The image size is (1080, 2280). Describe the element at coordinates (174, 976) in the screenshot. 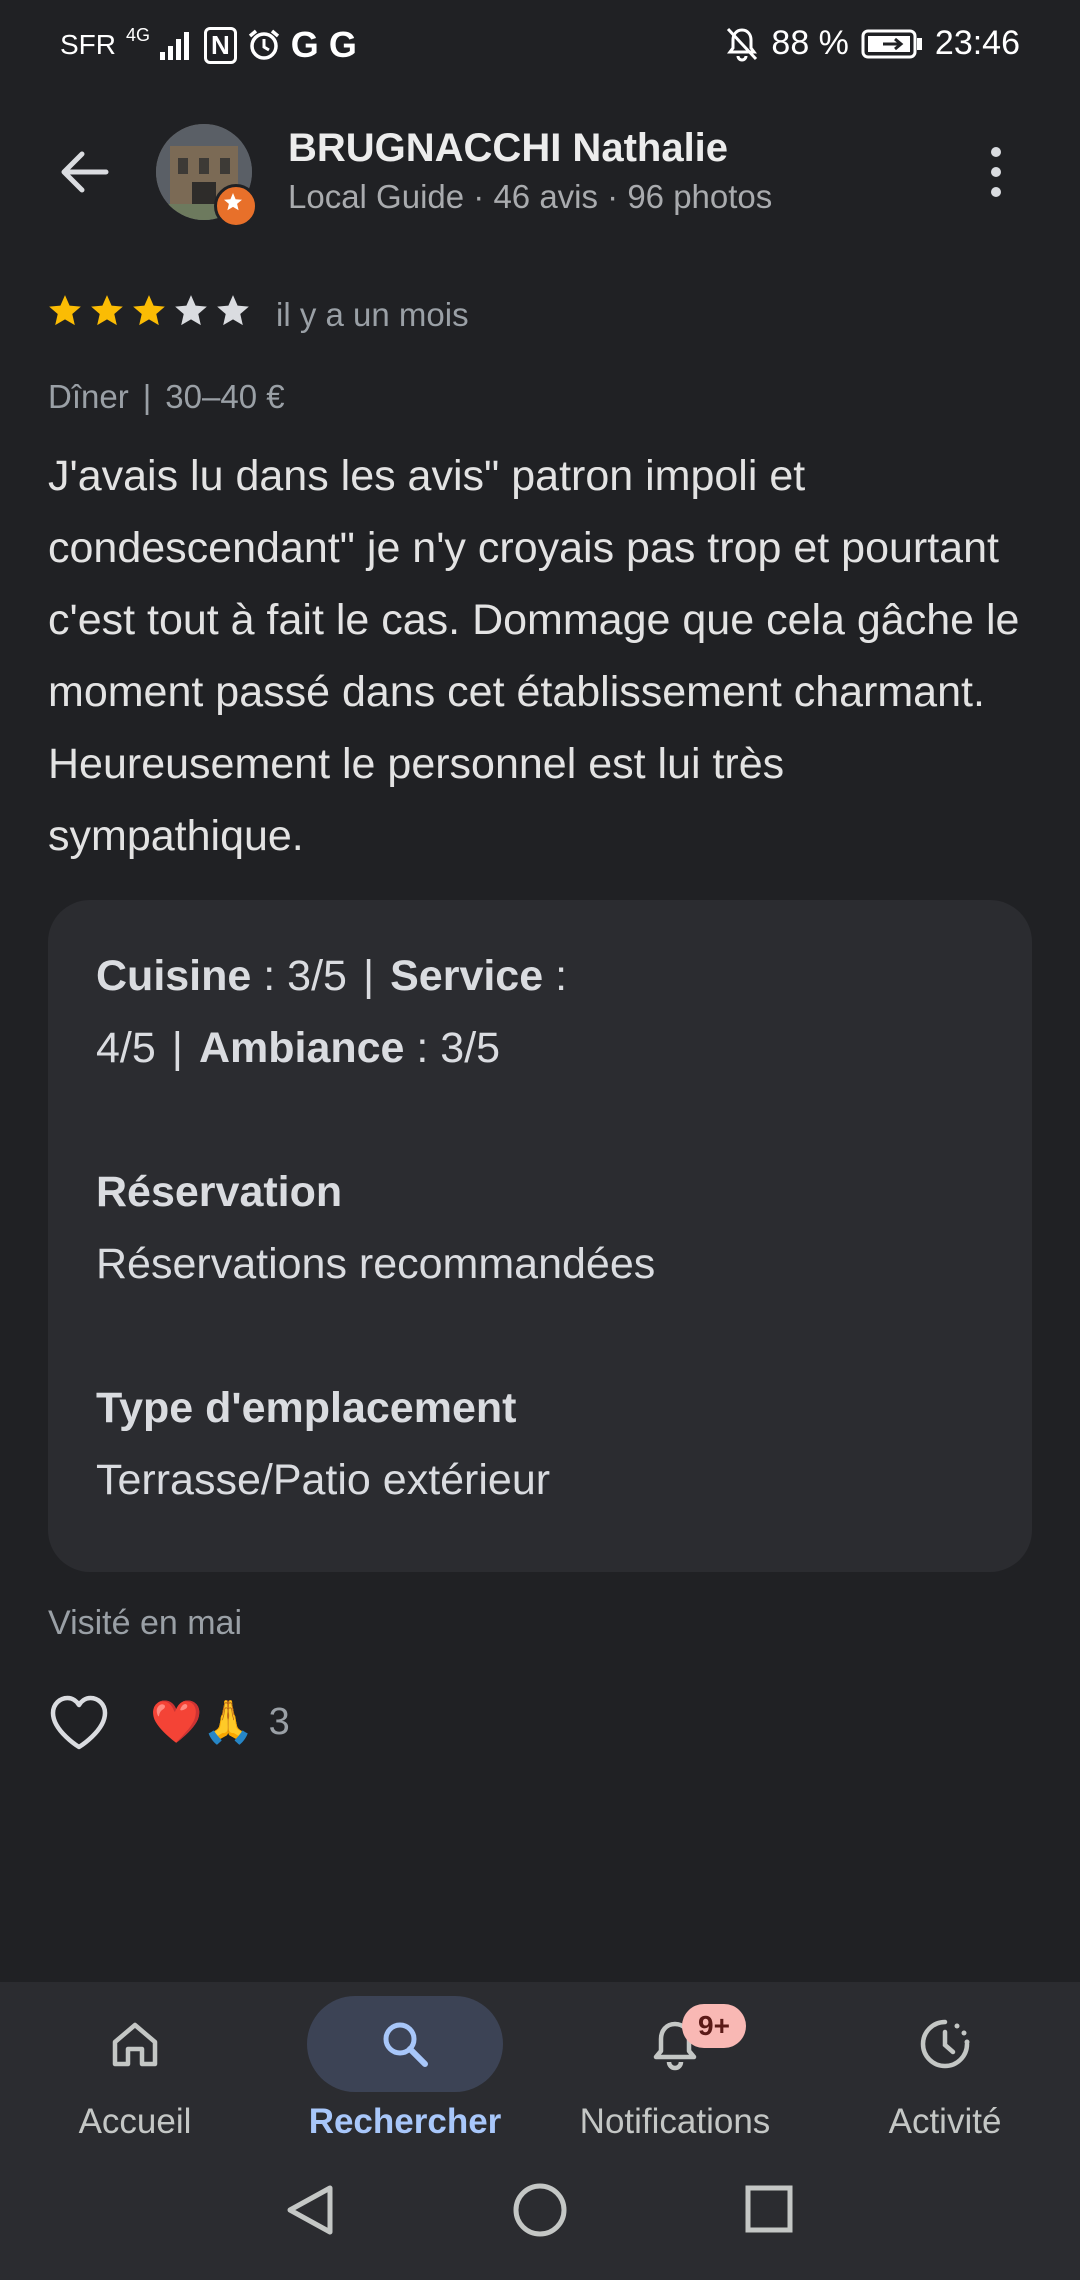

I see `cuisine-label: Cuisine` at that location.